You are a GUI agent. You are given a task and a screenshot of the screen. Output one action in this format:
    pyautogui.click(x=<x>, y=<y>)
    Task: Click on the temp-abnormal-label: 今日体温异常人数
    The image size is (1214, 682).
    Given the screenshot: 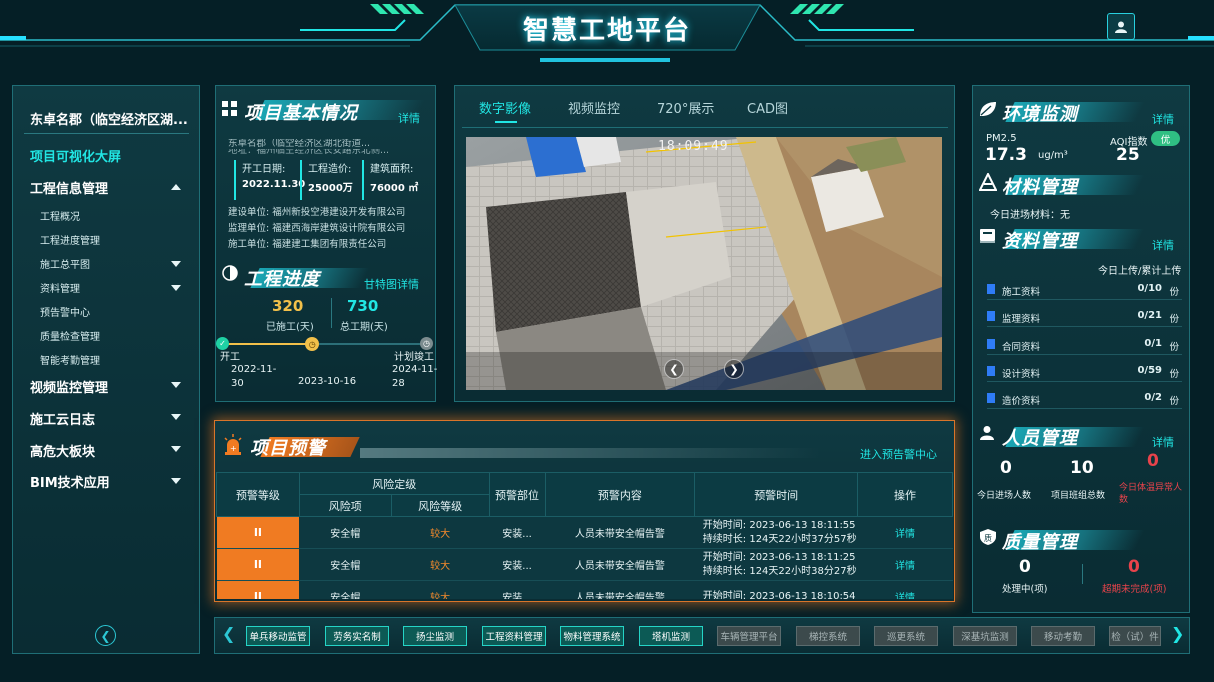 What is the action you would take?
    pyautogui.click(x=1151, y=494)
    